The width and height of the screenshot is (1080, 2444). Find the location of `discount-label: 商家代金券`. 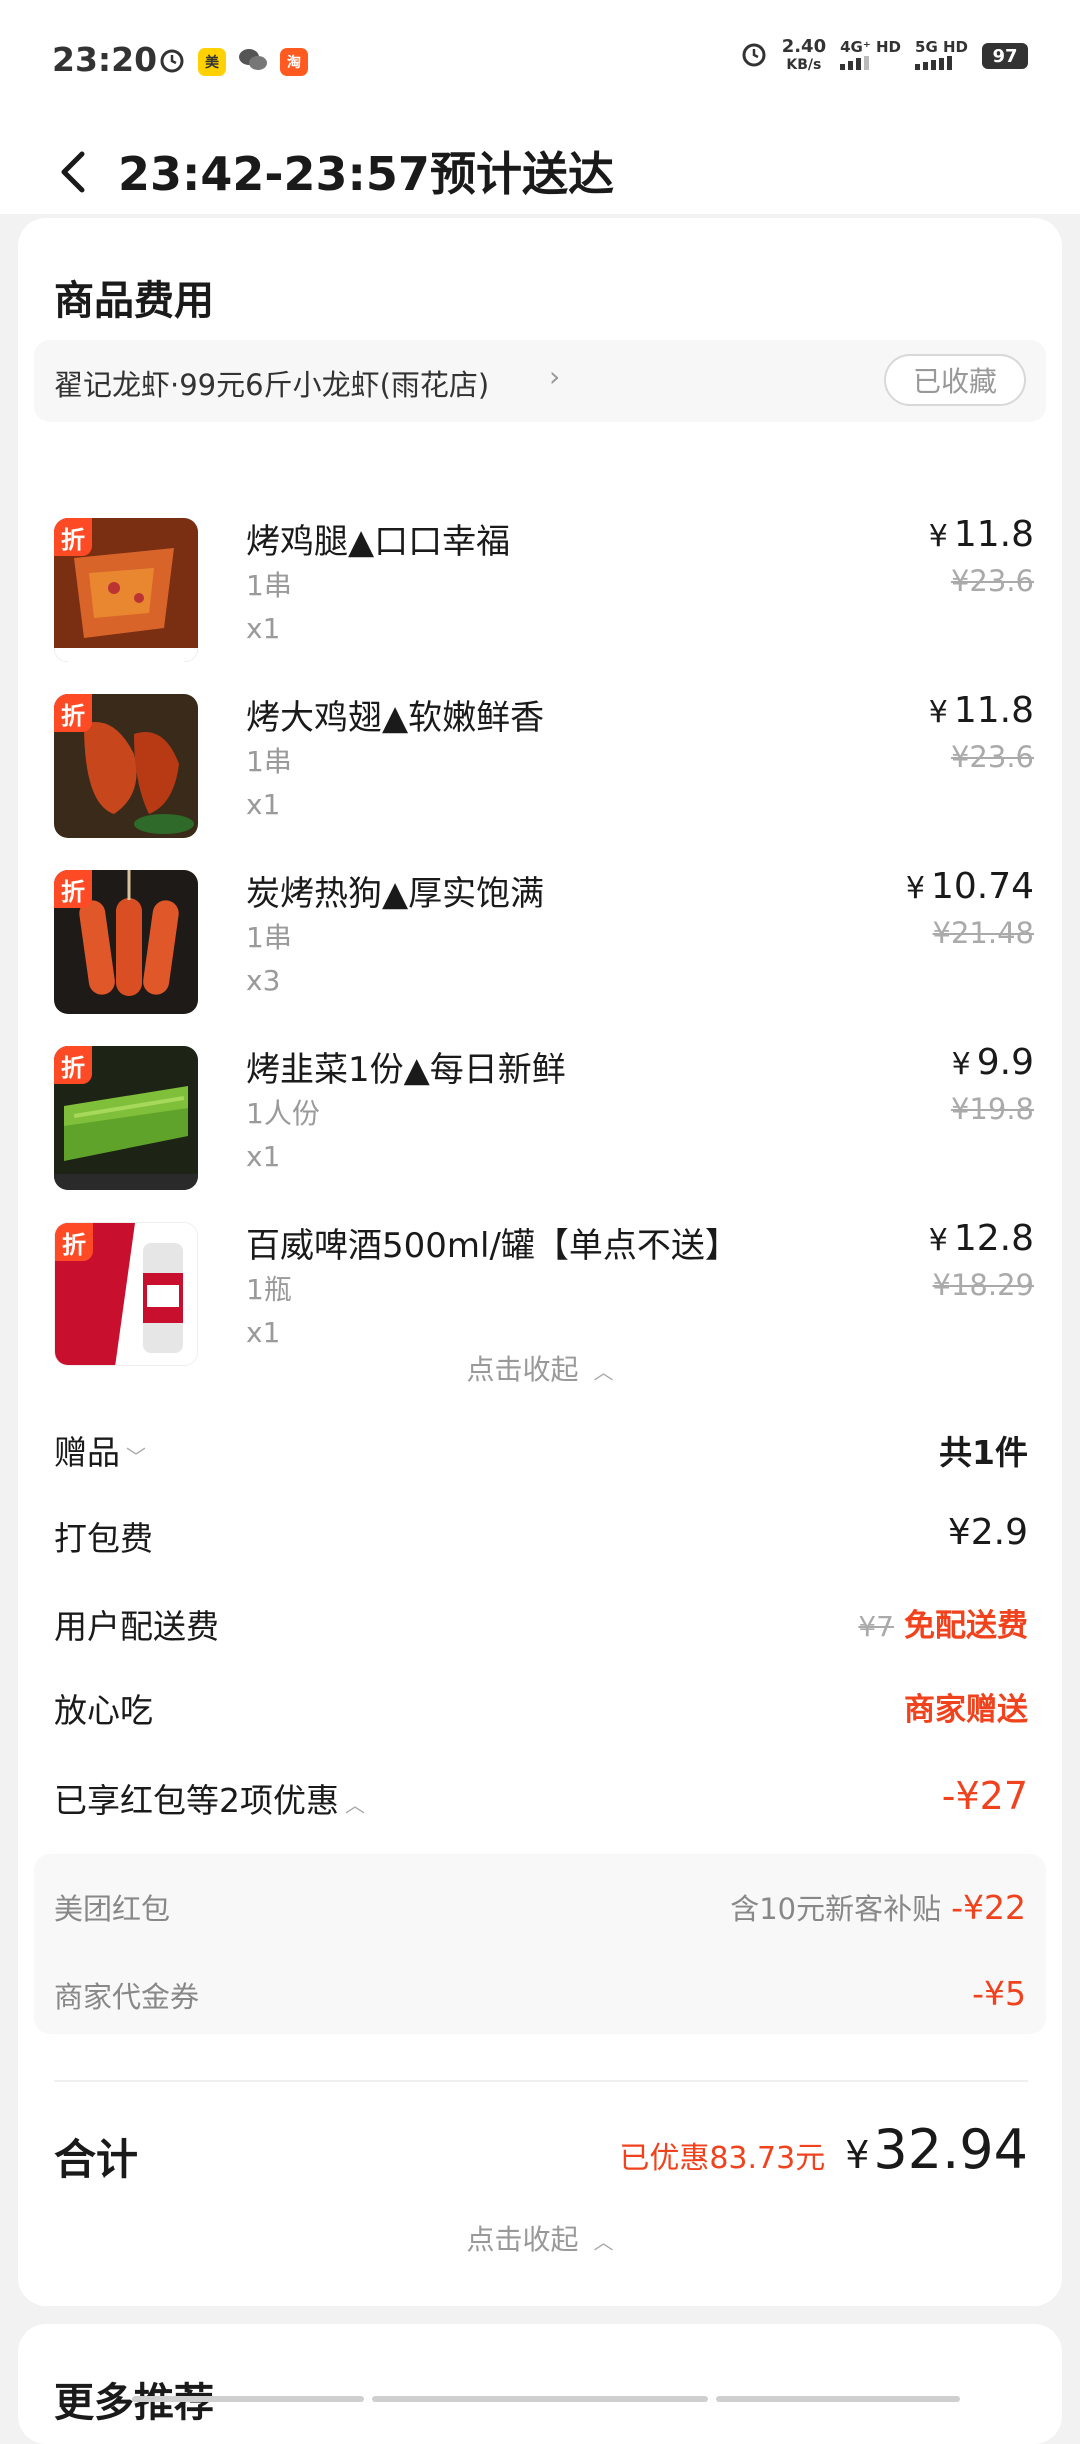

discount-label: 商家代金券 is located at coordinates (127, 1997).